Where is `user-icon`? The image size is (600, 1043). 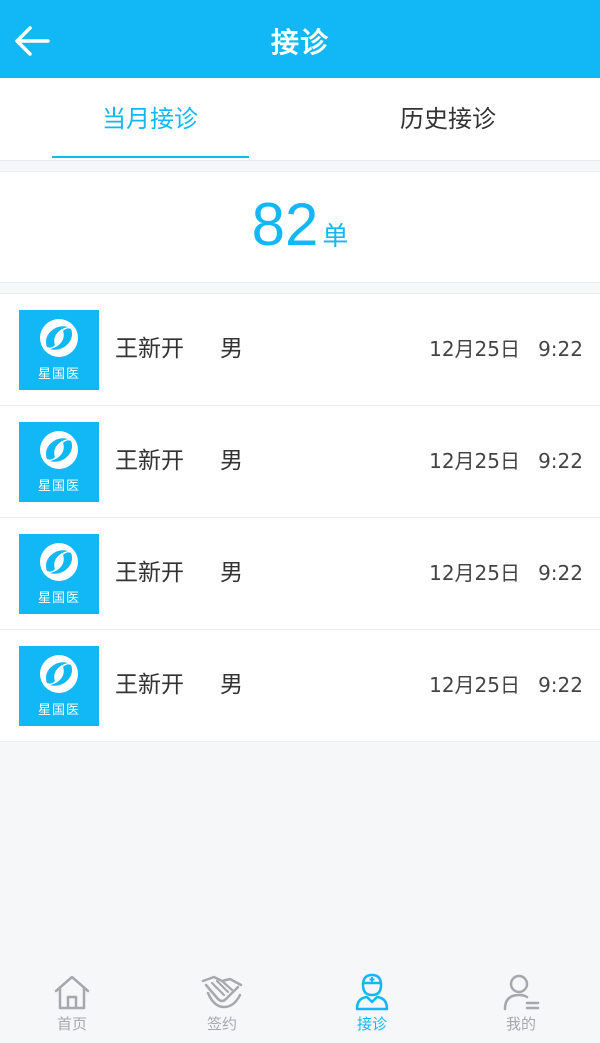 user-icon is located at coordinates (521, 992).